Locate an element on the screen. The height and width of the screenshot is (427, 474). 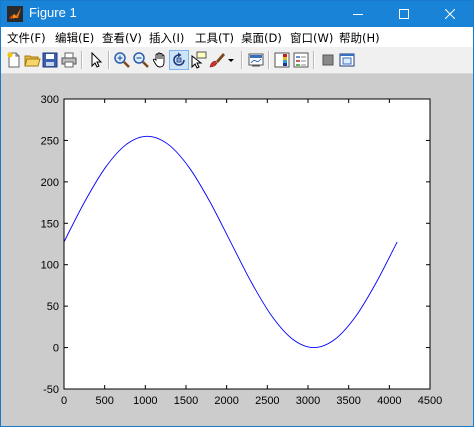
minimize-icon is located at coordinates (358, 14).